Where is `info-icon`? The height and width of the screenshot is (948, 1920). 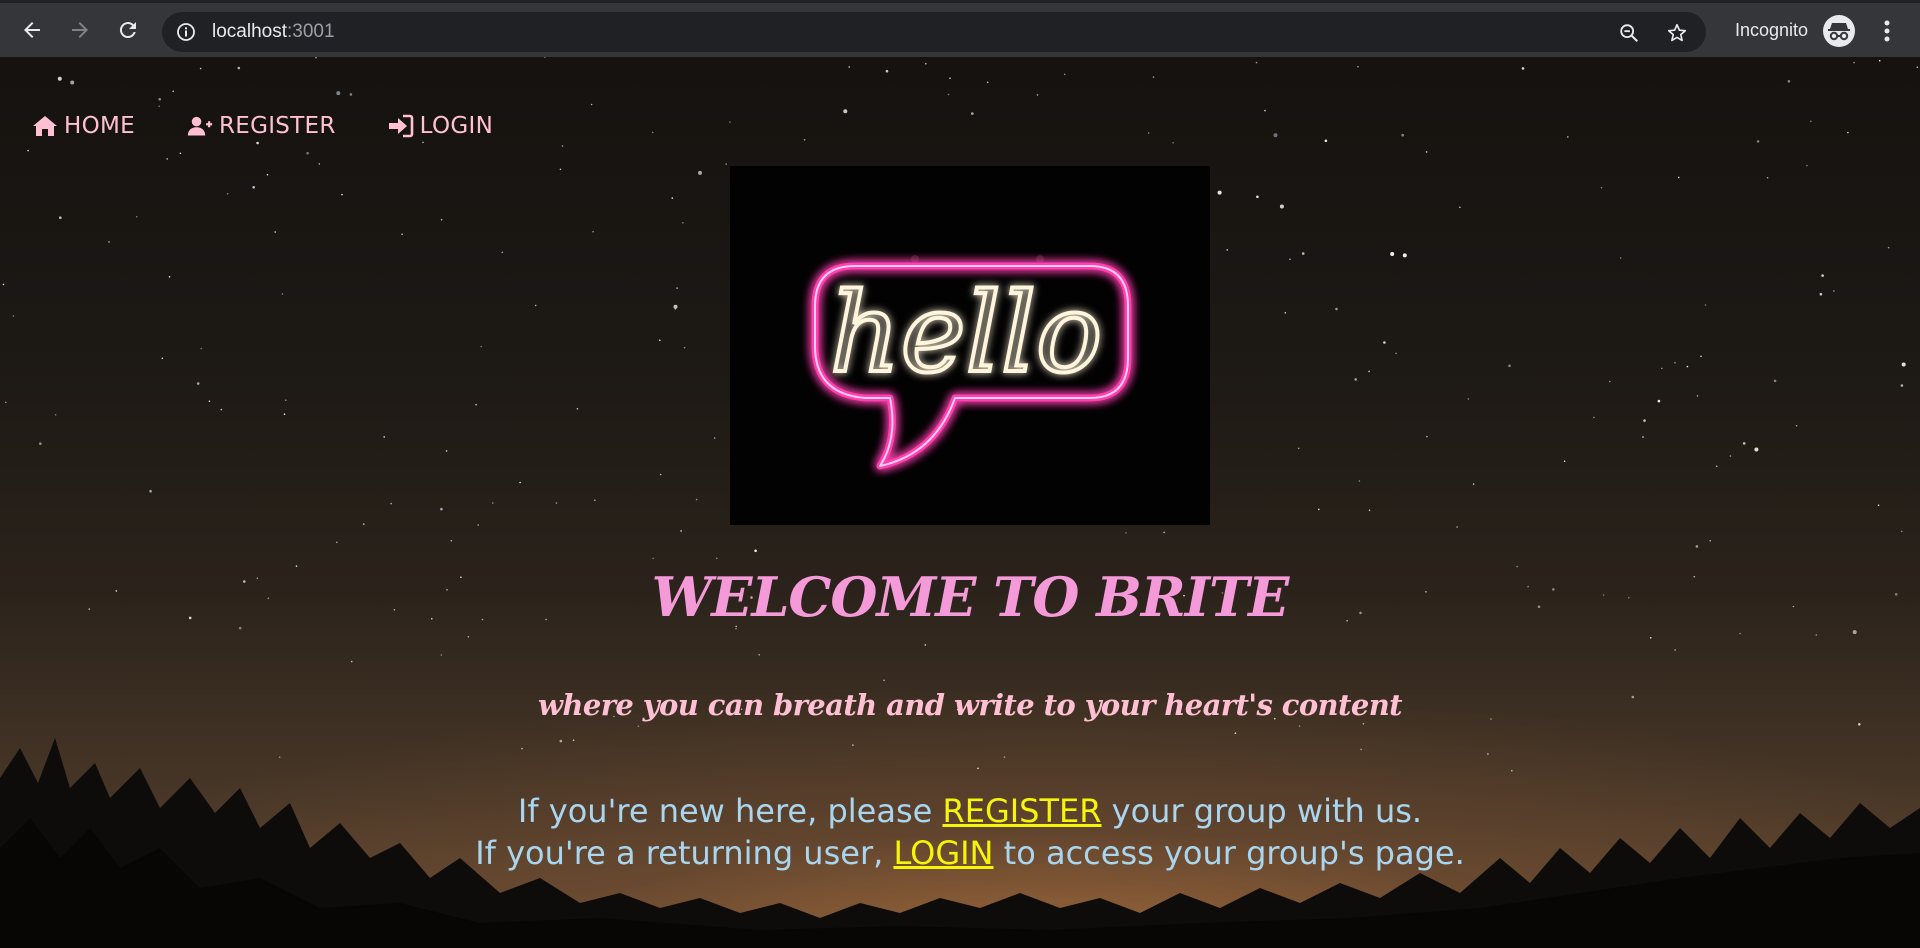
info-icon is located at coordinates (186, 32).